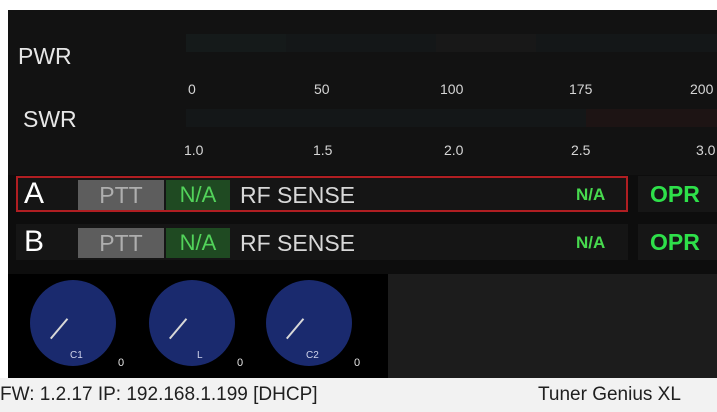 Image resolution: width=717 pixels, height=412 pixels. Describe the element at coordinates (486, 43) in the screenshot. I see `pwr-zone-mid` at that location.